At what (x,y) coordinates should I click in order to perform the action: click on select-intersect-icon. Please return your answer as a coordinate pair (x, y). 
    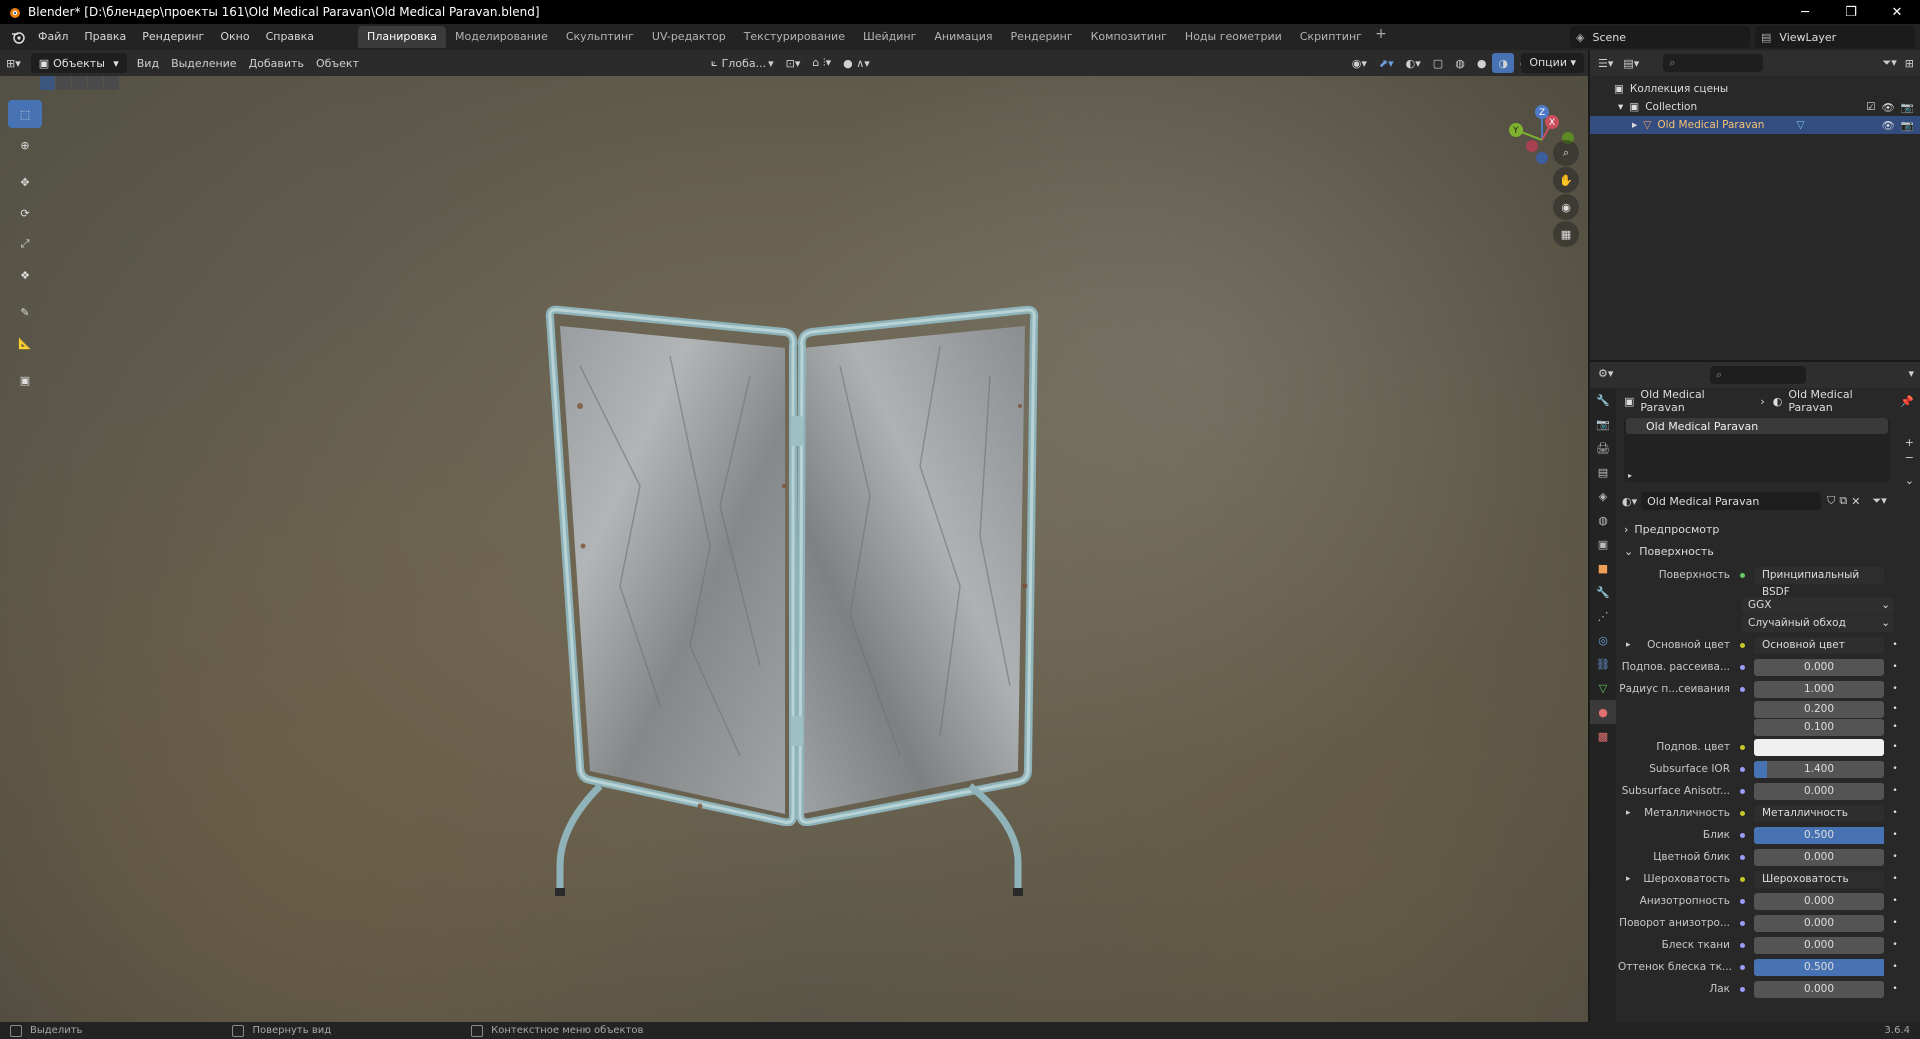
    Looking at the image, I should click on (111, 83).